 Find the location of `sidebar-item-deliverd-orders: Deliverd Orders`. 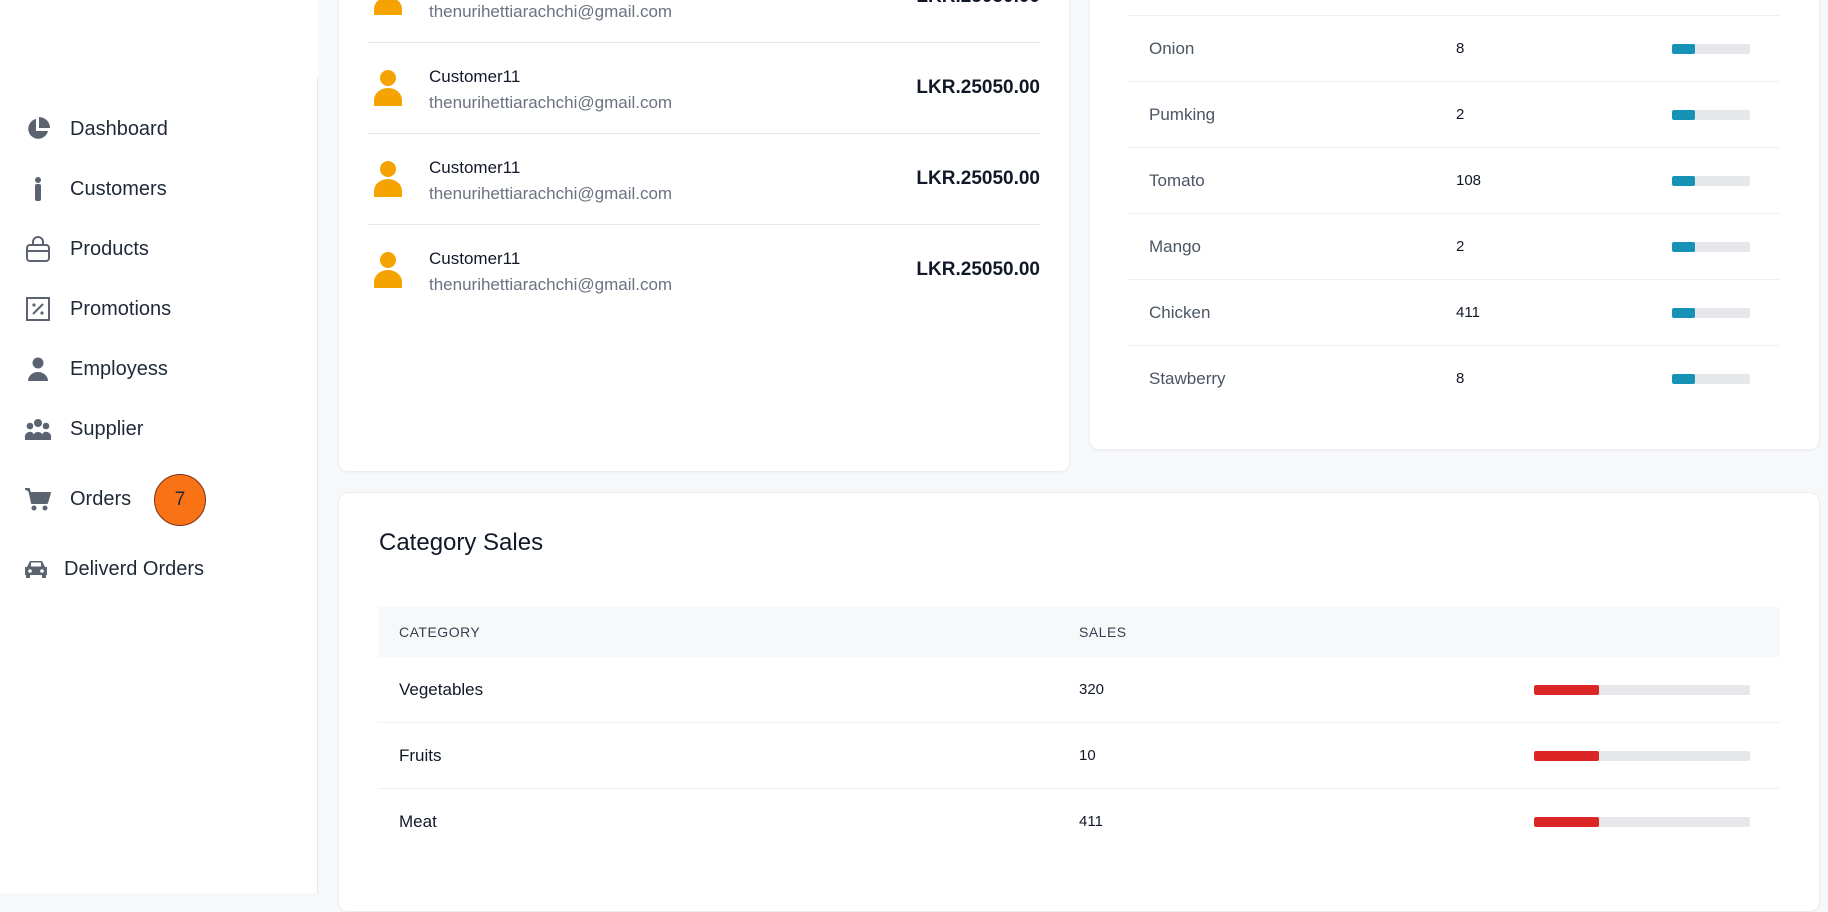

sidebar-item-deliverd-orders: Deliverd Orders is located at coordinates (113, 569).